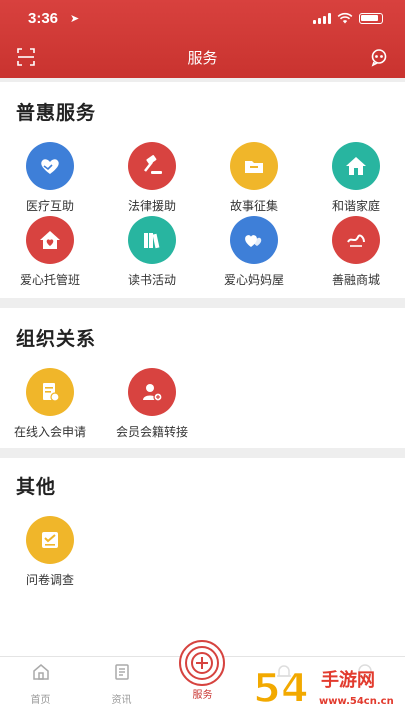 The width and height of the screenshot is (405, 720). What do you see at coordinates (50, 166) in the screenshot?
I see `handshake-heart-icon` at bounding box center [50, 166].